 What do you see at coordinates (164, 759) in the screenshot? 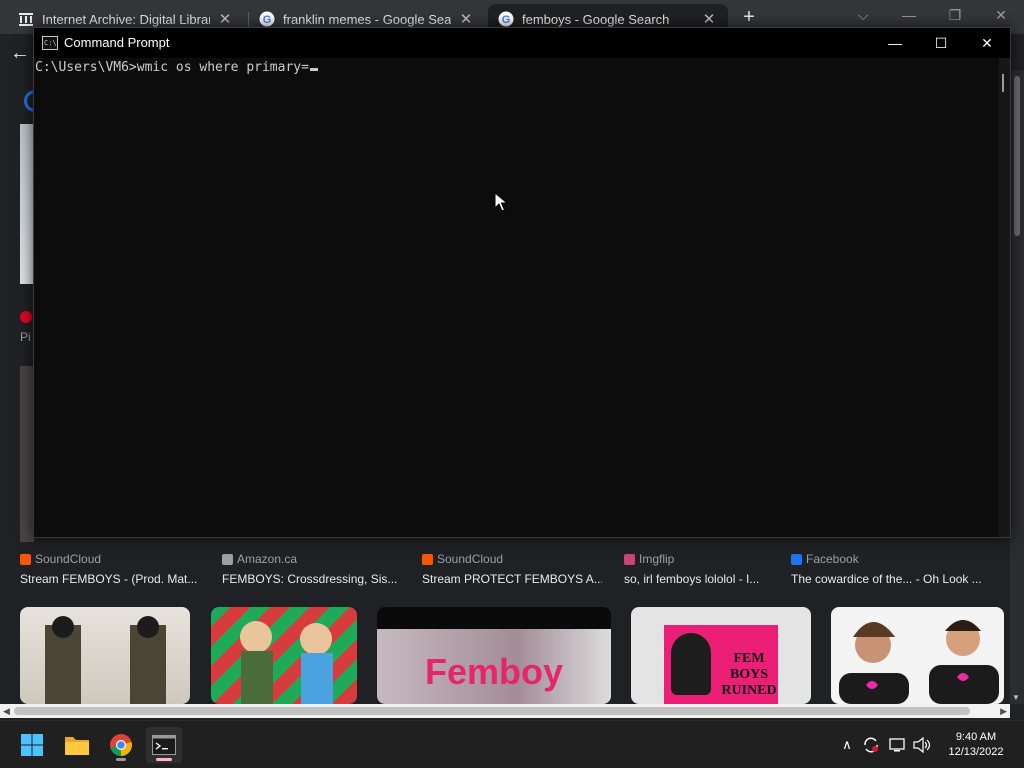
I see `active-indicator` at bounding box center [164, 759].